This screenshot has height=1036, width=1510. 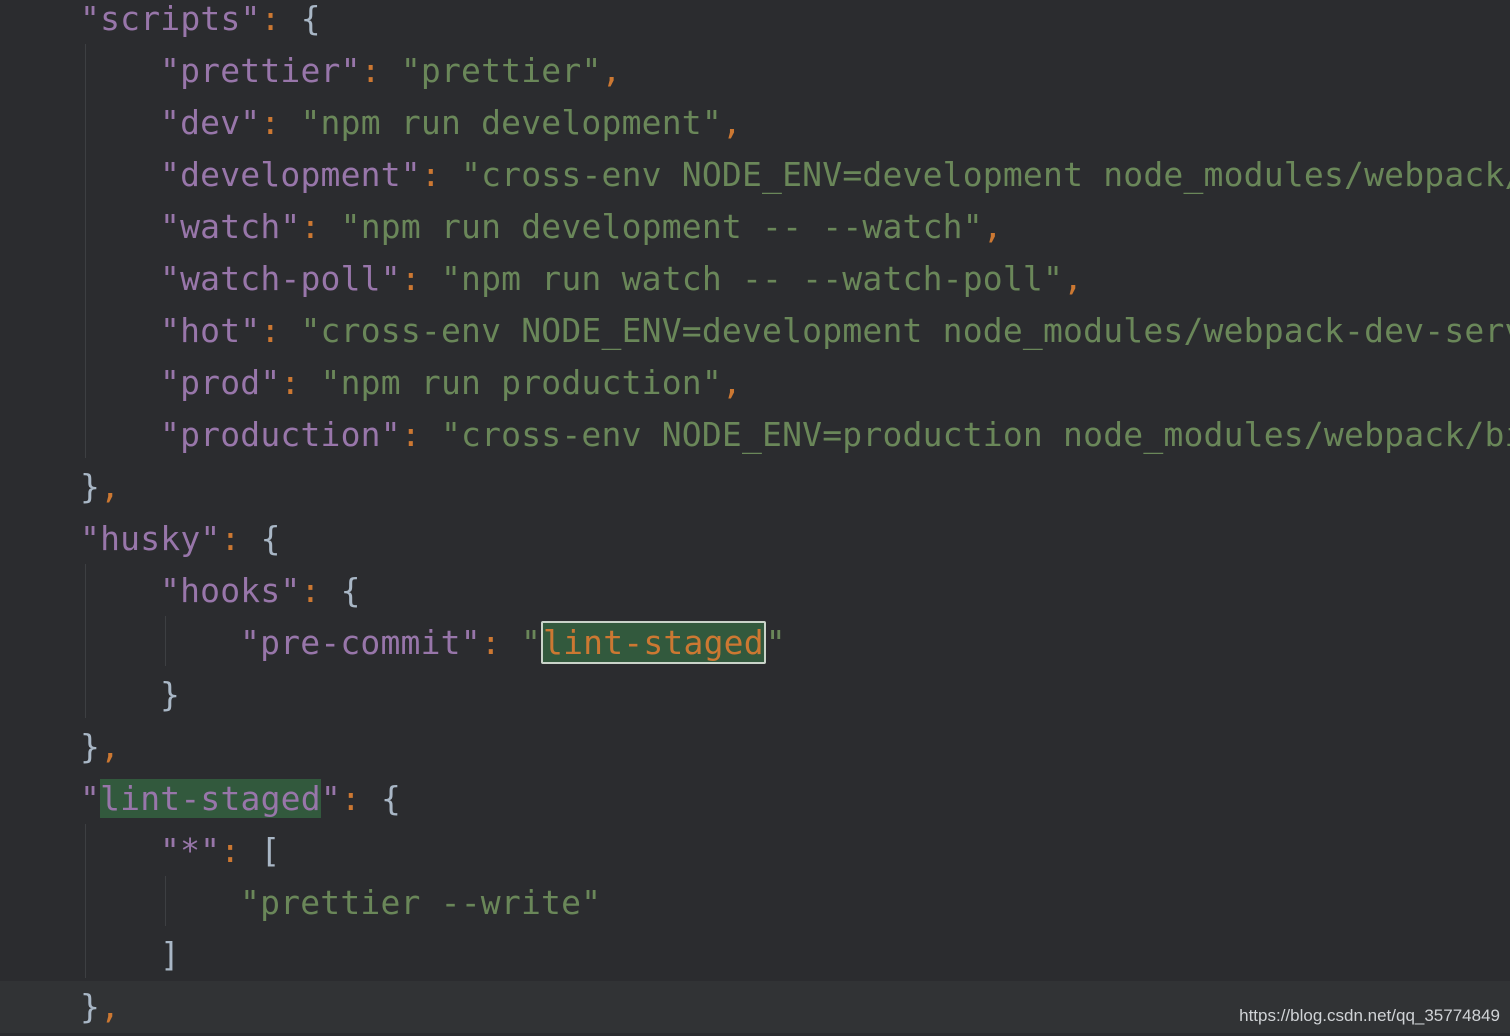 I want to click on code-line: "*": [, so click(x=755, y=851).